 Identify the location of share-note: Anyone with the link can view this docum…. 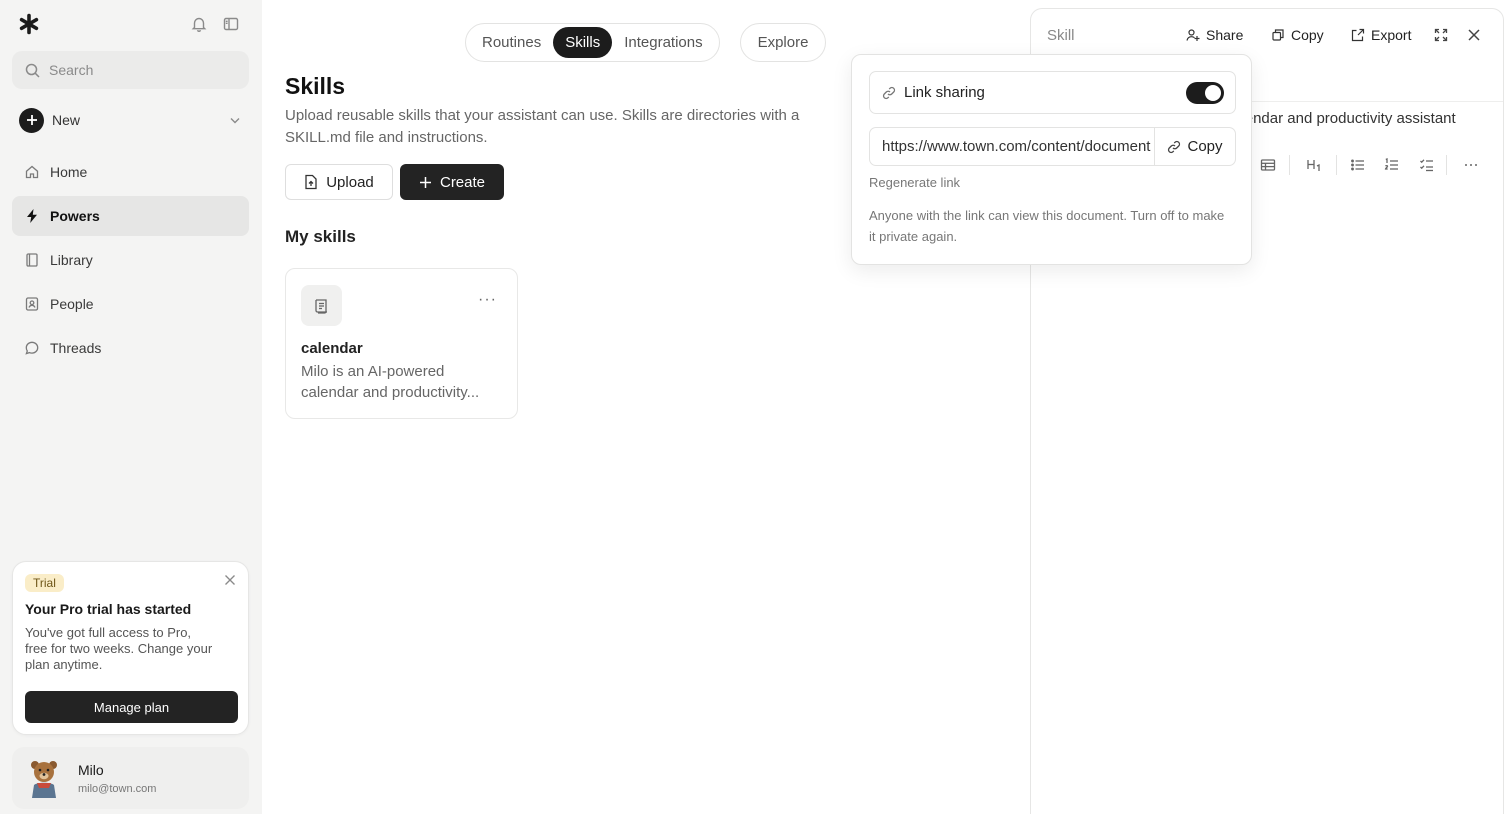
(1047, 226).